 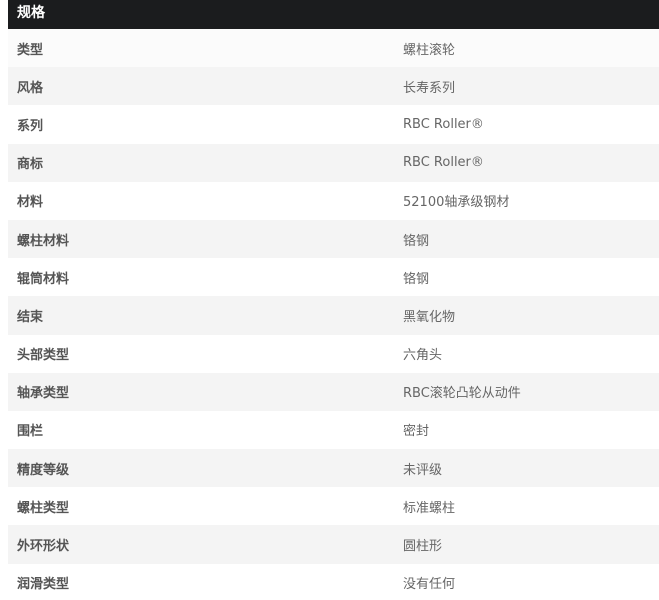 I want to click on spec-value: 密封, so click(x=416, y=432).